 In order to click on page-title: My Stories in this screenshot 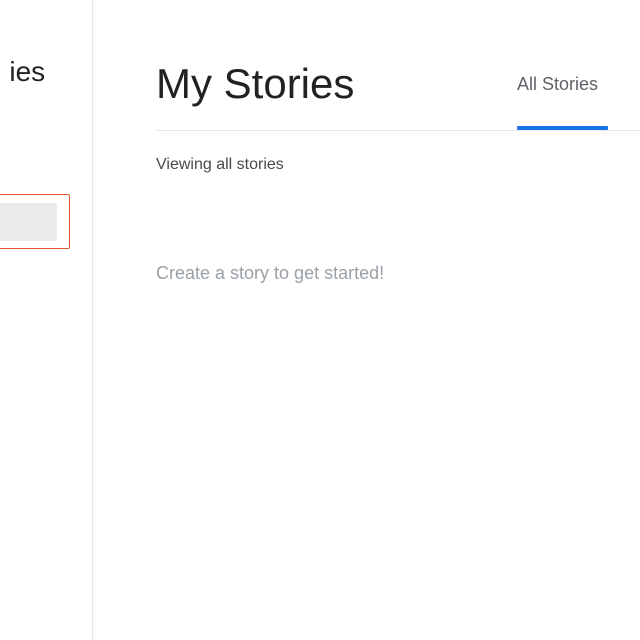, I will do `click(255, 83)`.